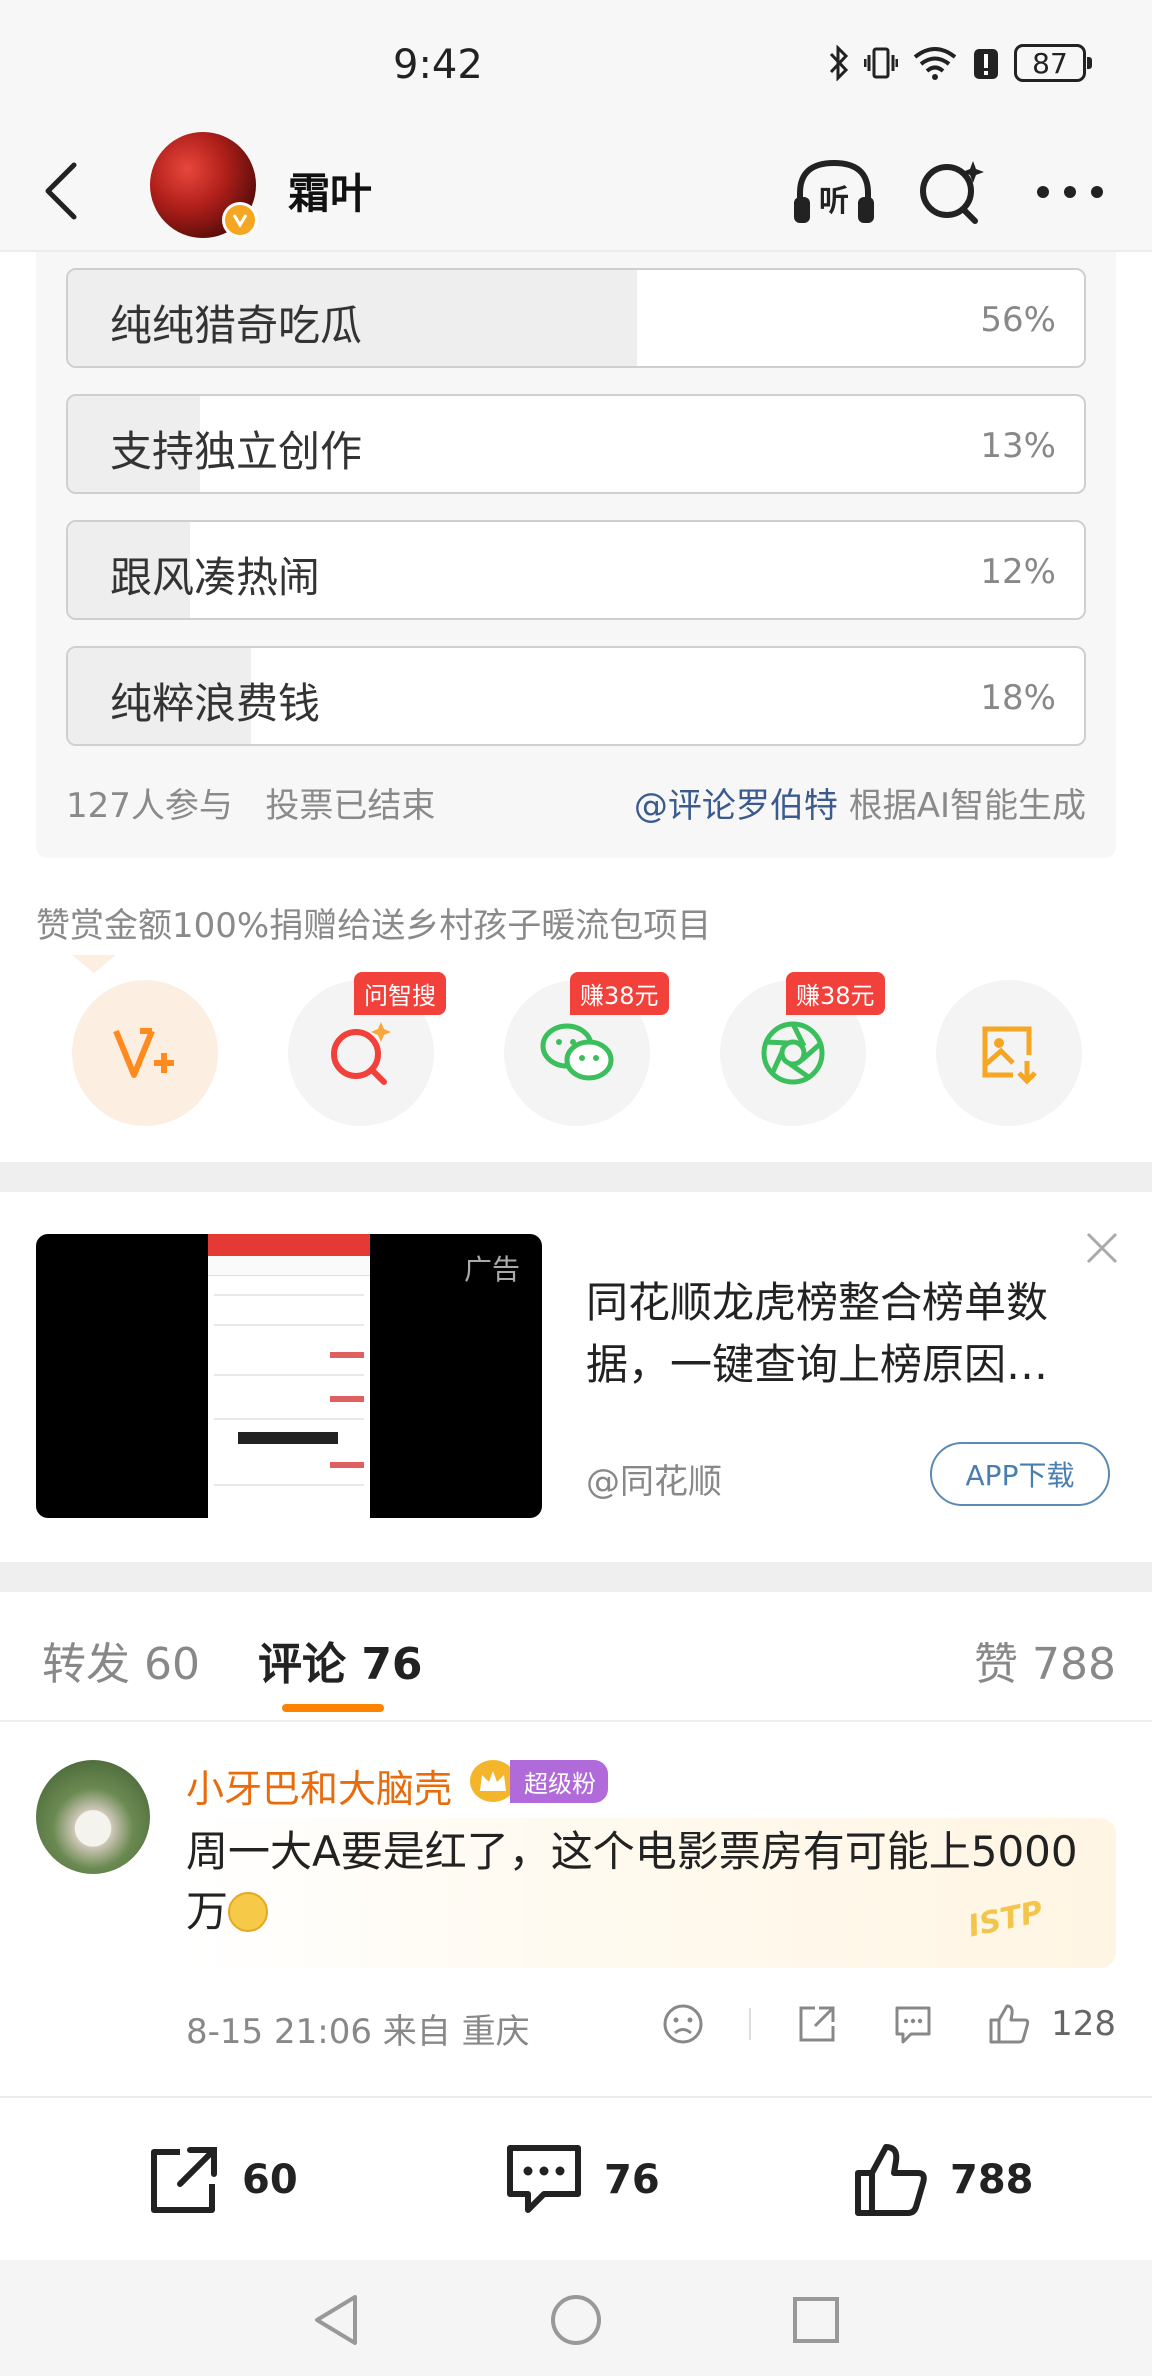 The image size is (1152, 2376). What do you see at coordinates (149, 806) in the screenshot?
I see `poll-participants: 127人参与` at bounding box center [149, 806].